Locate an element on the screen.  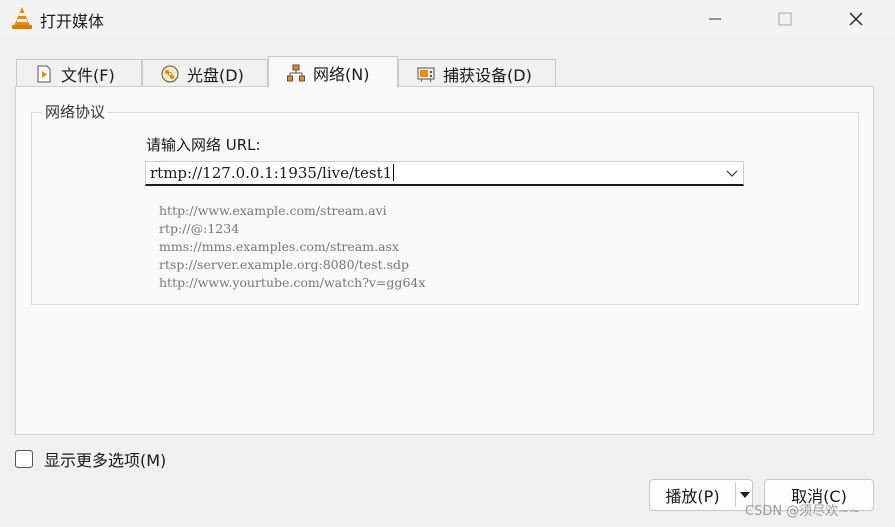
tab-disc: 光盘(D) is located at coordinates (205, 73).